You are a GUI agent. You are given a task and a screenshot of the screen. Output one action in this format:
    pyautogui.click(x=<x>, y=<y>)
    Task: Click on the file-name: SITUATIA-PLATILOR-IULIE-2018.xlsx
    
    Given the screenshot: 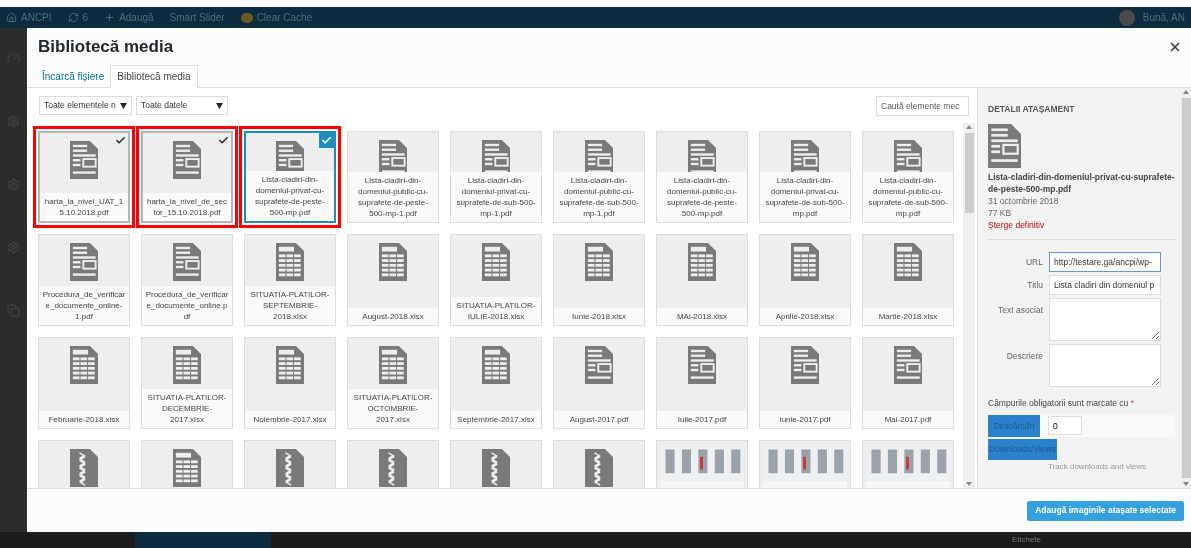 What is the action you would take?
    pyautogui.click(x=496, y=311)
    